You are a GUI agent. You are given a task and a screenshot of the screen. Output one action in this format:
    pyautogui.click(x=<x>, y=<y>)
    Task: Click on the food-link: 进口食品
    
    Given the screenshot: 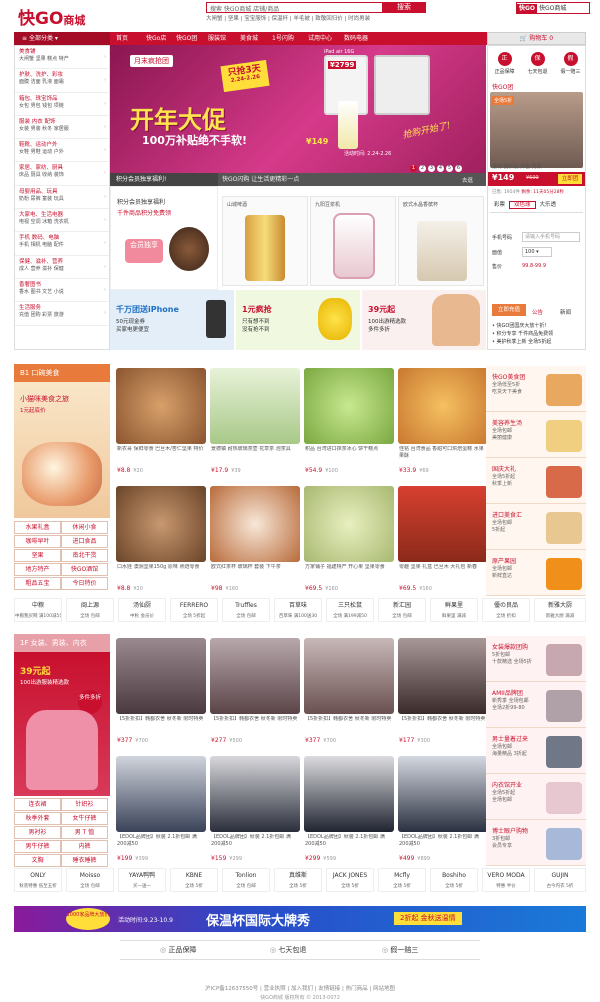 What is the action you would take?
    pyautogui.click(x=84, y=541)
    